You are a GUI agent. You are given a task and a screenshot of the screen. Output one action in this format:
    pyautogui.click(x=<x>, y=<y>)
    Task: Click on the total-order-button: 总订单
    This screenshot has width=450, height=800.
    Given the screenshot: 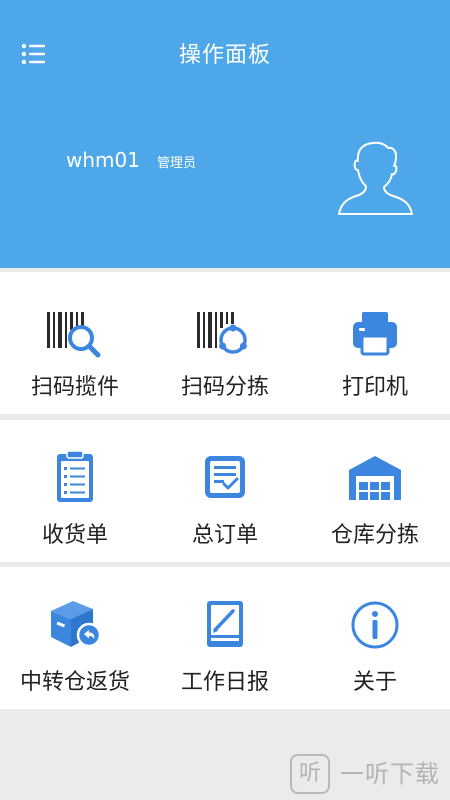 What is the action you would take?
    pyautogui.click(x=225, y=491)
    